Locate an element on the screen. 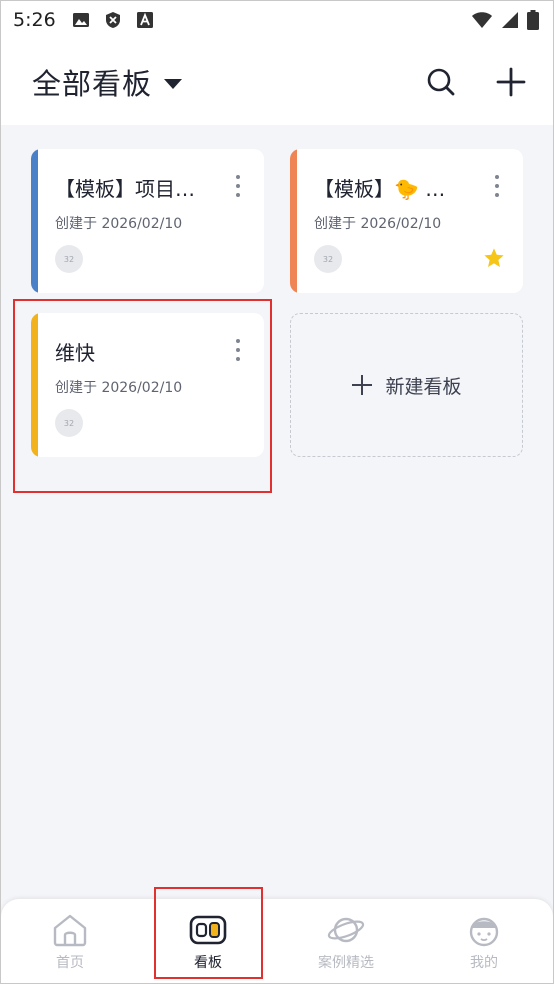 The image size is (554, 984). bottom-nav: 首页 看板 案例精选 我的 is located at coordinates (277, 941).